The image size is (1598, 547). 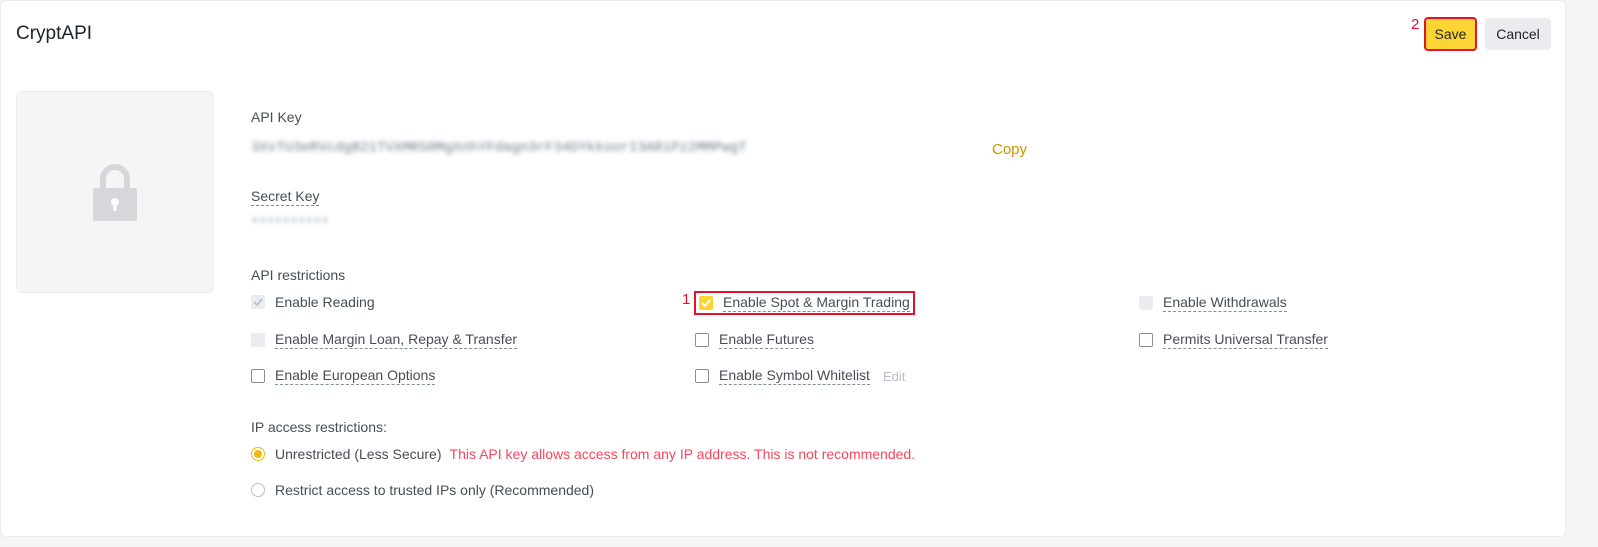 I want to click on option-label: Enable Margin Loan, Repay & Transfer, so click(x=396, y=340).